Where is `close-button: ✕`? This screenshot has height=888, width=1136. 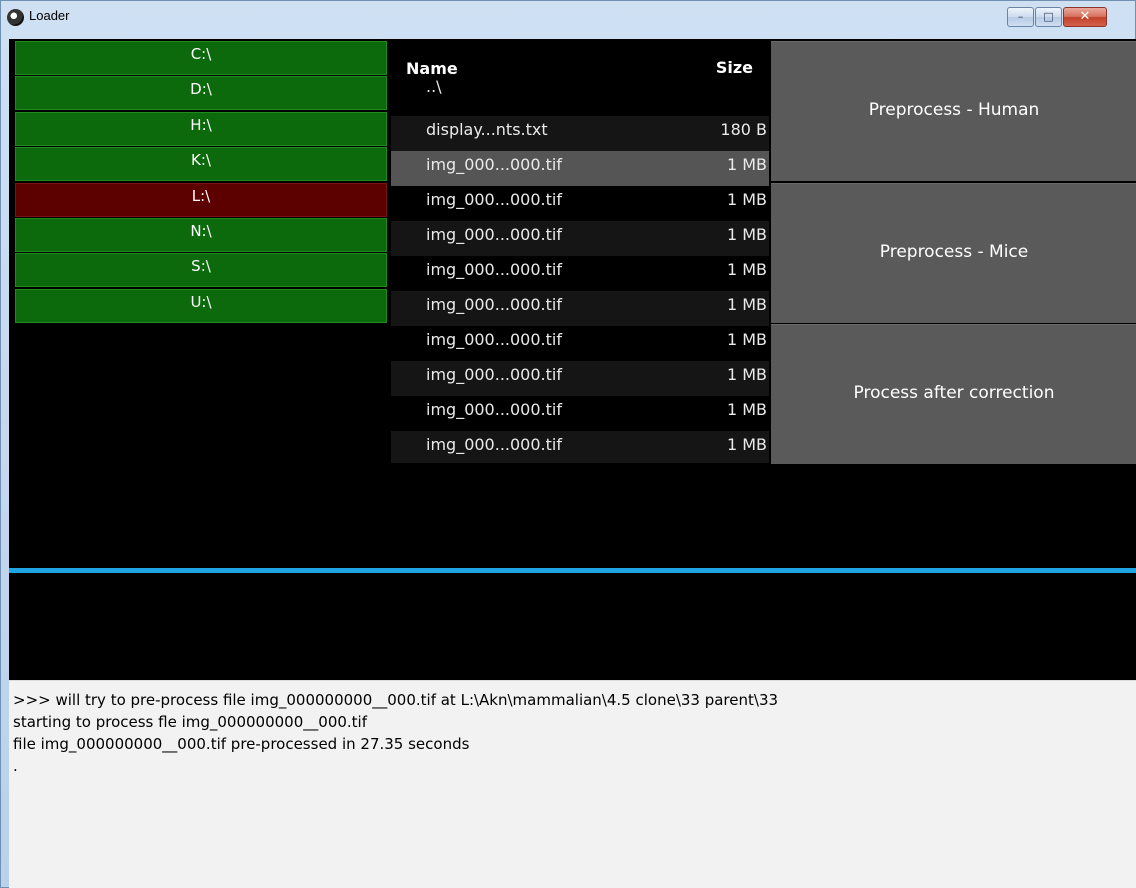 close-button: ✕ is located at coordinates (1085, 17).